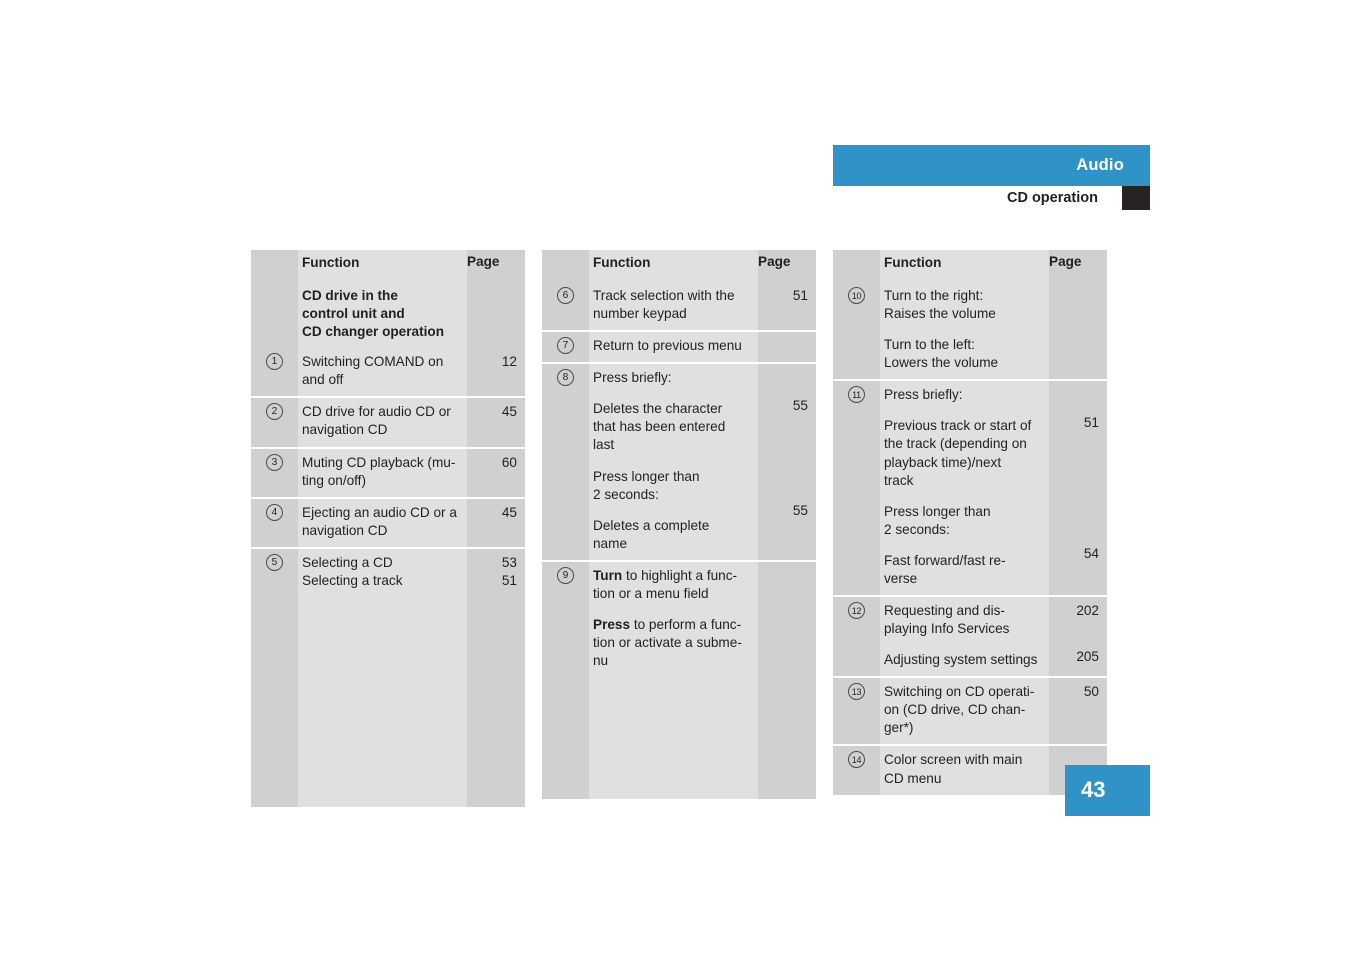 Image resolution: width=1351 pixels, height=954 pixels. What do you see at coordinates (929, 345) in the screenshot?
I see `function-line: Turn to the left:` at bounding box center [929, 345].